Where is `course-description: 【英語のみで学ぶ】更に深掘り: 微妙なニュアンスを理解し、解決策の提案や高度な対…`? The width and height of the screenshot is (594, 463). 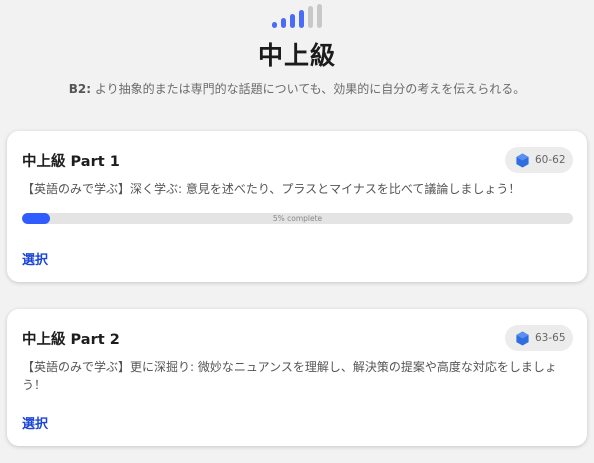
course-description: 【英語のみで学ぶ】更に深掘り: 微妙なニュアンスを理解し、解決策の提案や高度な対… is located at coordinates (289, 376).